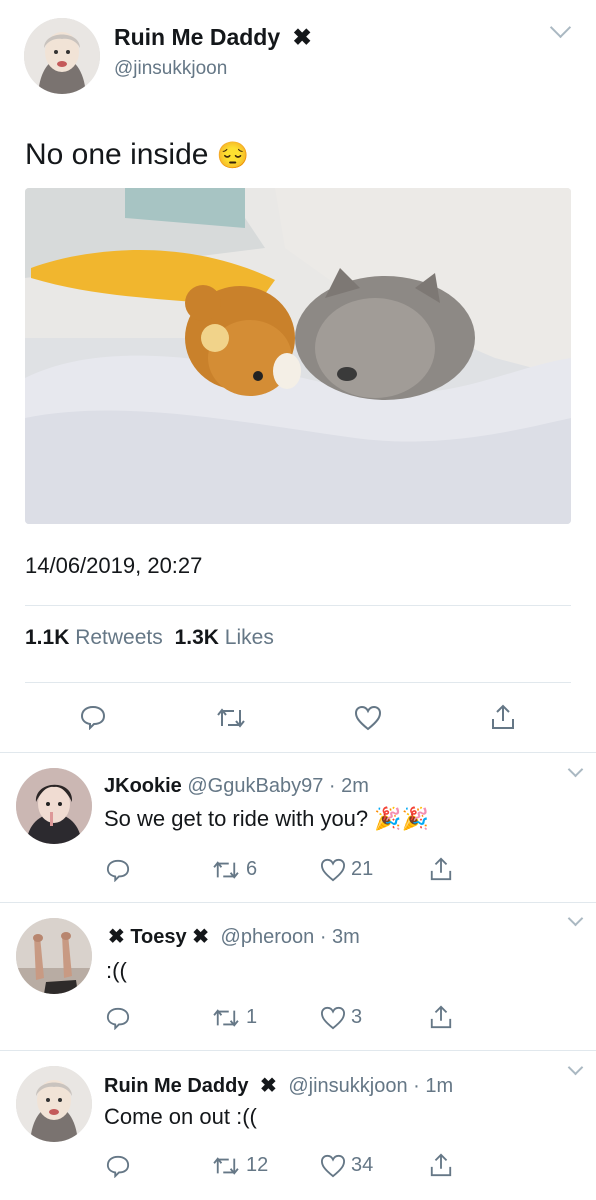 This screenshot has width=596, height=1200. I want to click on reply-header: JKookie @GgukBaby97 · 2m, so click(236, 786).